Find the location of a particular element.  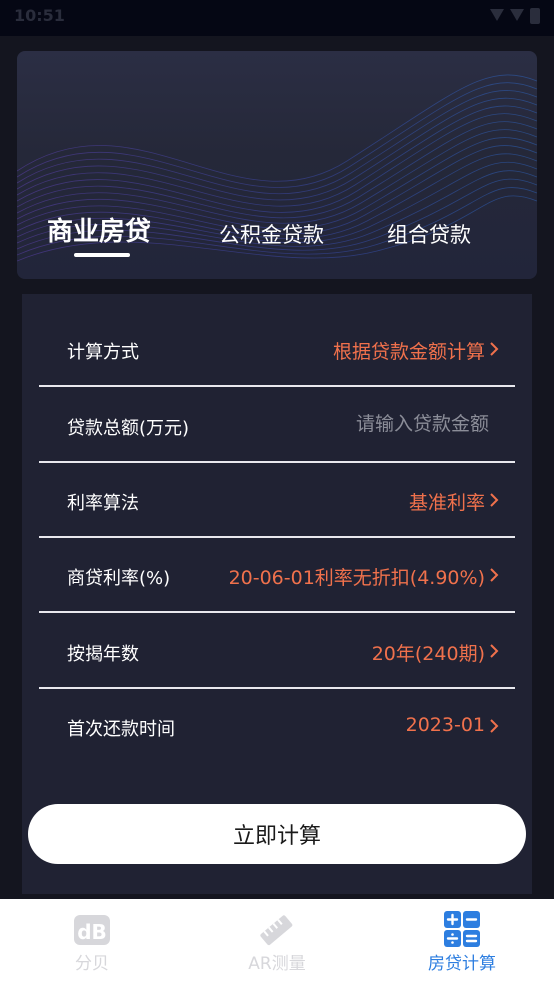

nav-label-mortgage-calc: 房贷计算 is located at coordinates (462, 964).